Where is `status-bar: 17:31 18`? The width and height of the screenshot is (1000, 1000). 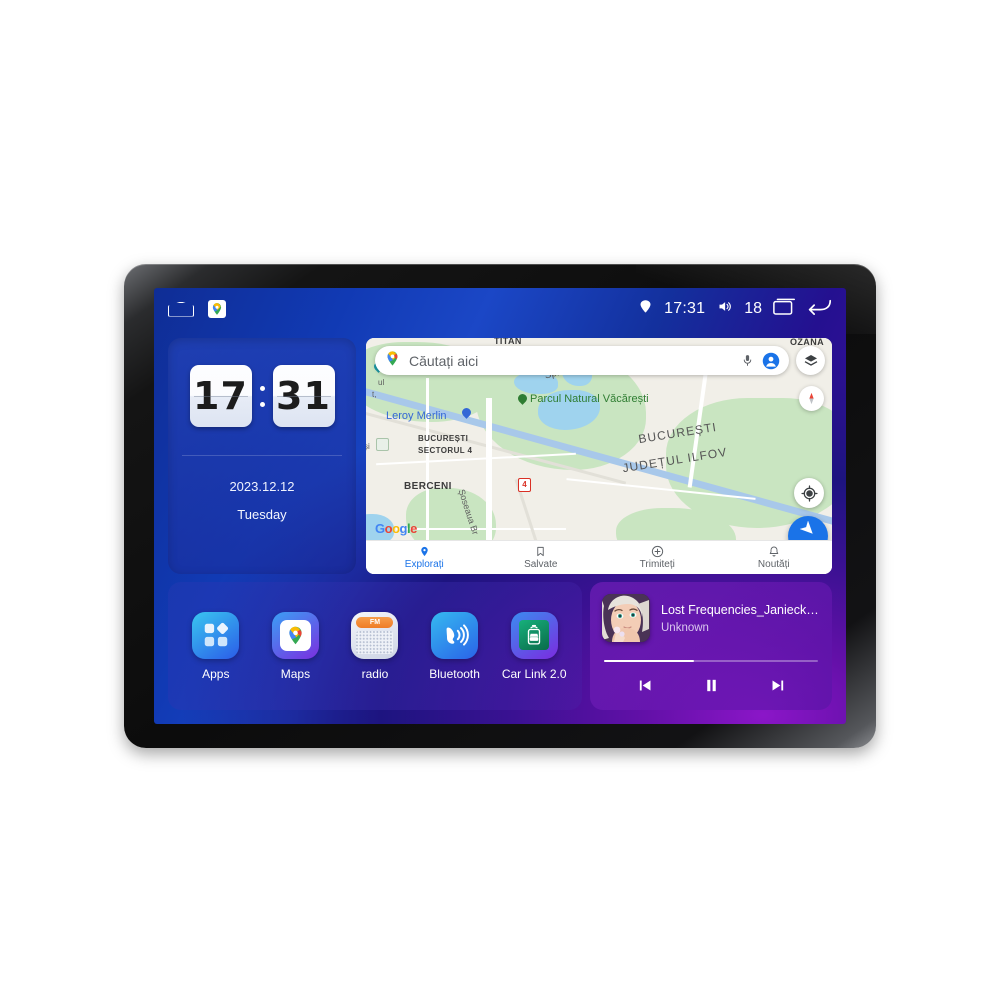
status-bar: 17:31 18 is located at coordinates (500, 309).